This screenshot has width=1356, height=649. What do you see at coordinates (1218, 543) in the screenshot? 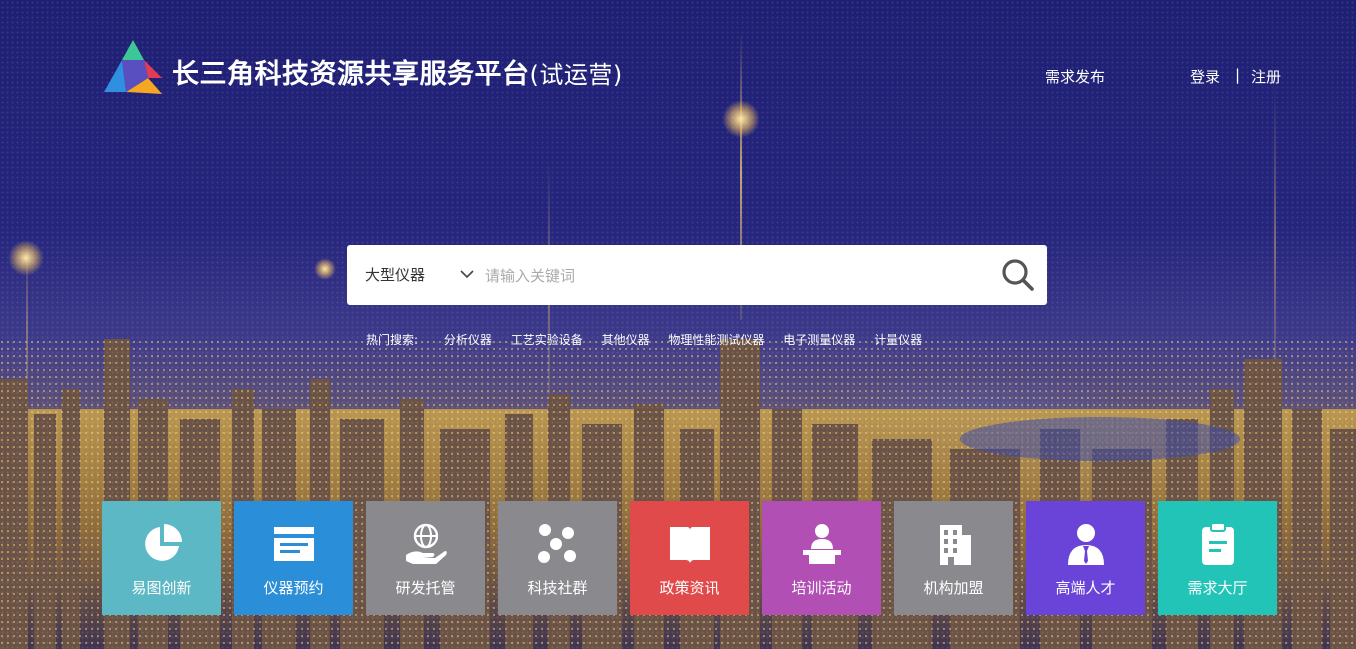
I see `clipboard-icon` at bounding box center [1218, 543].